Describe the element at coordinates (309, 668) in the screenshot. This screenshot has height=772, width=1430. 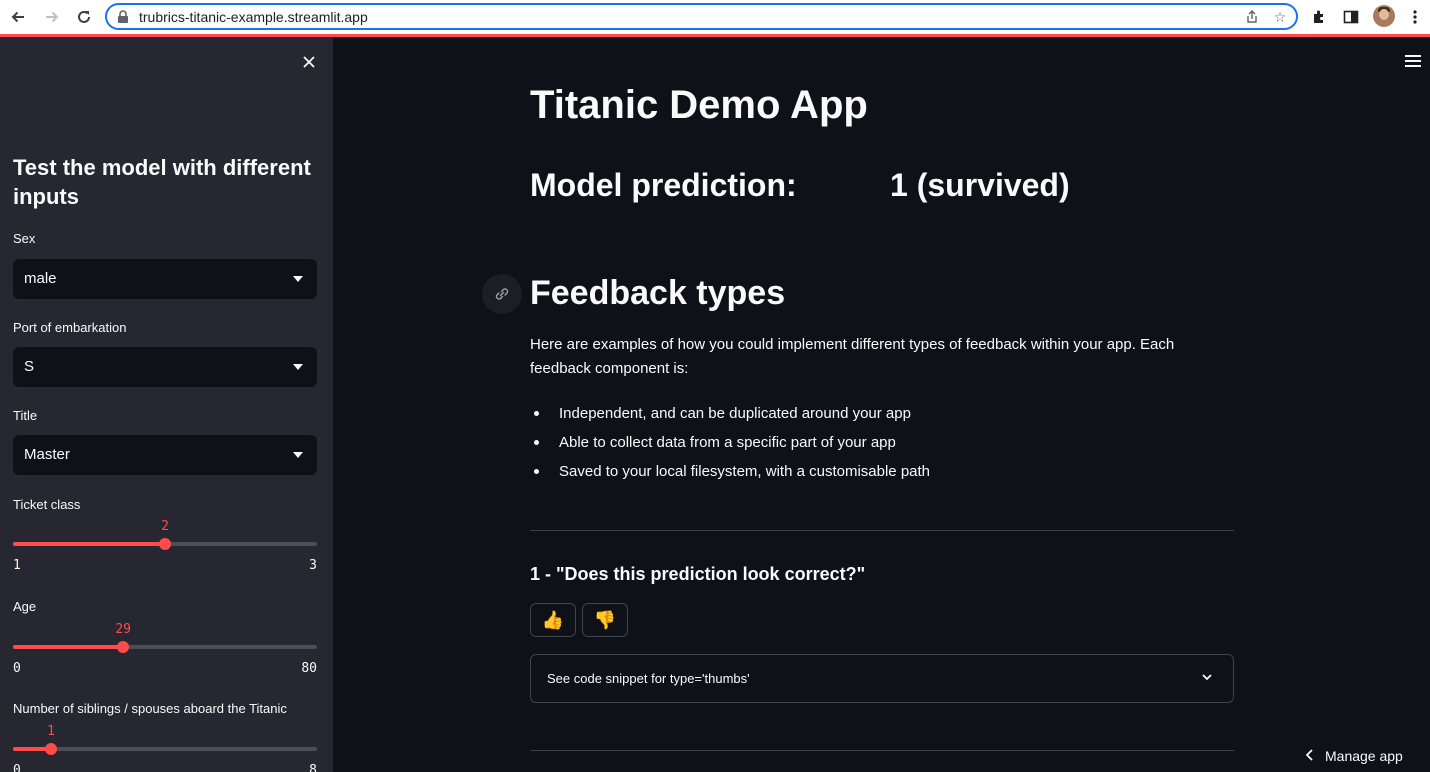
I see `slider-max: 80` at that location.